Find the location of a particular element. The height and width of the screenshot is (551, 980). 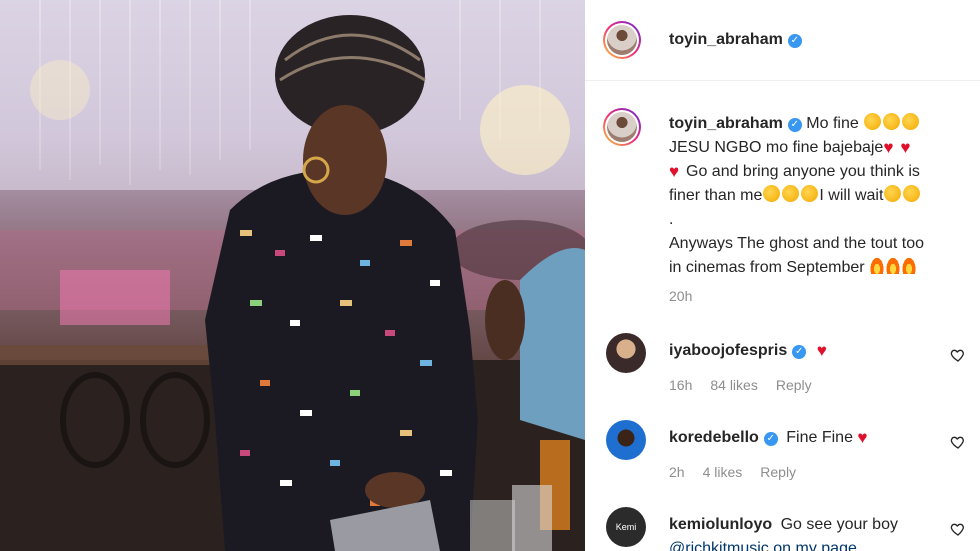

caption-line: Go and bring anyone you think is is located at coordinates (803, 171).